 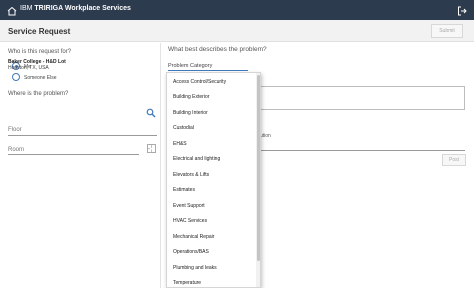 I want to click on brand-name: IBM, so click(x=26, y=8).